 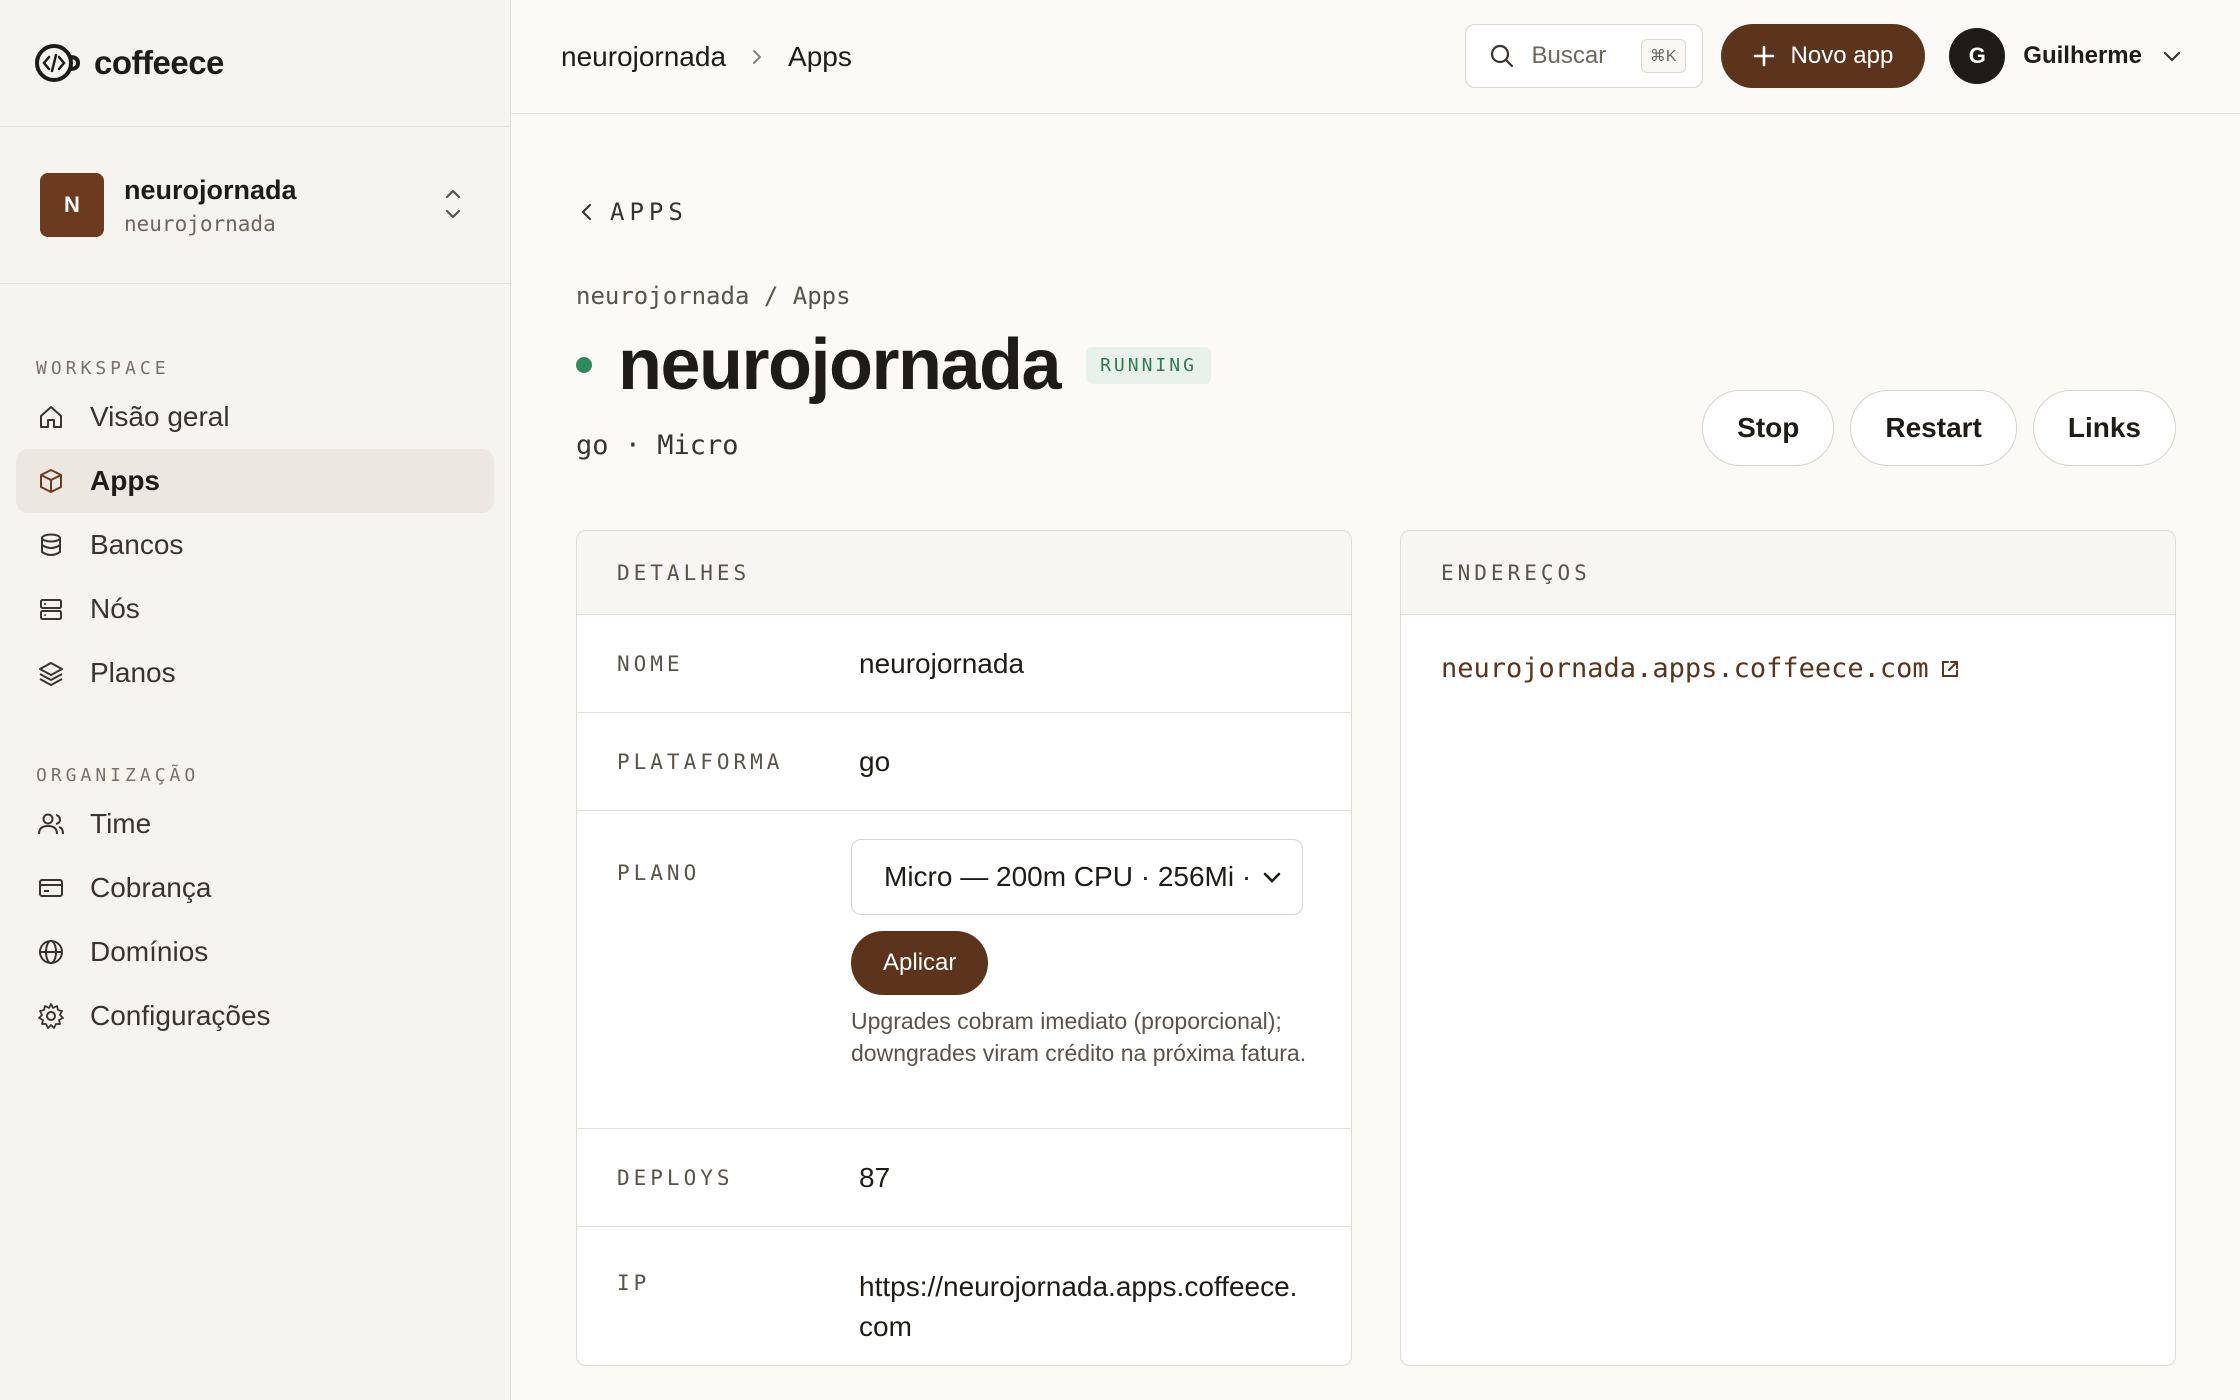 I want to click on plus-icon, so click(x=1763, y=56).